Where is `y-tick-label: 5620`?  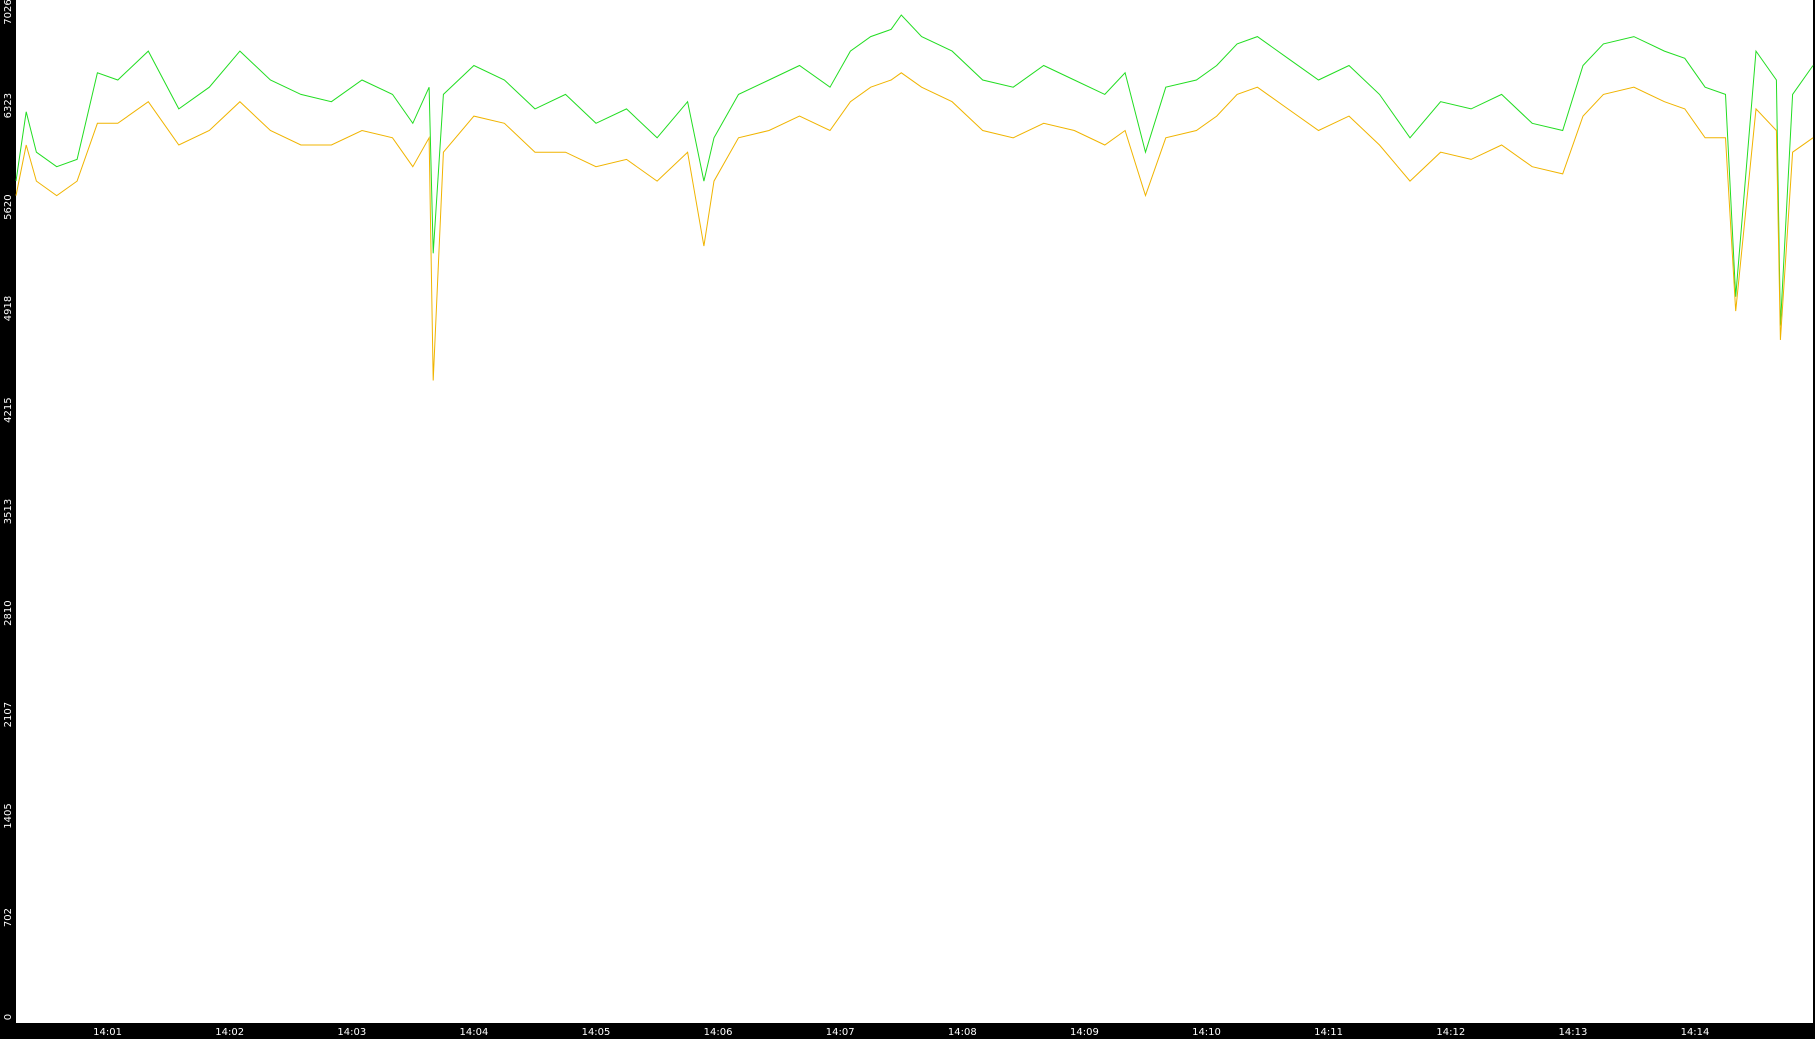
y-tick-label: 5620 is located at coordinates (8, 206).